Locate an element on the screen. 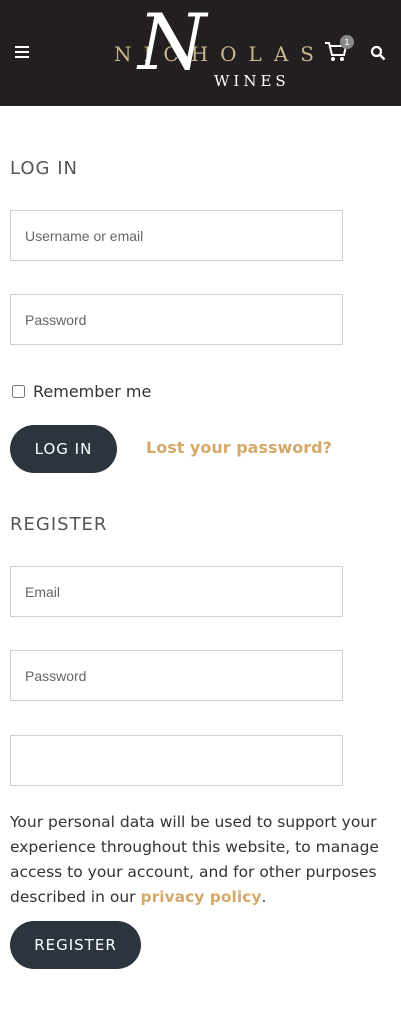  privacy-notice-end: . is located at coordinates (264, 897).